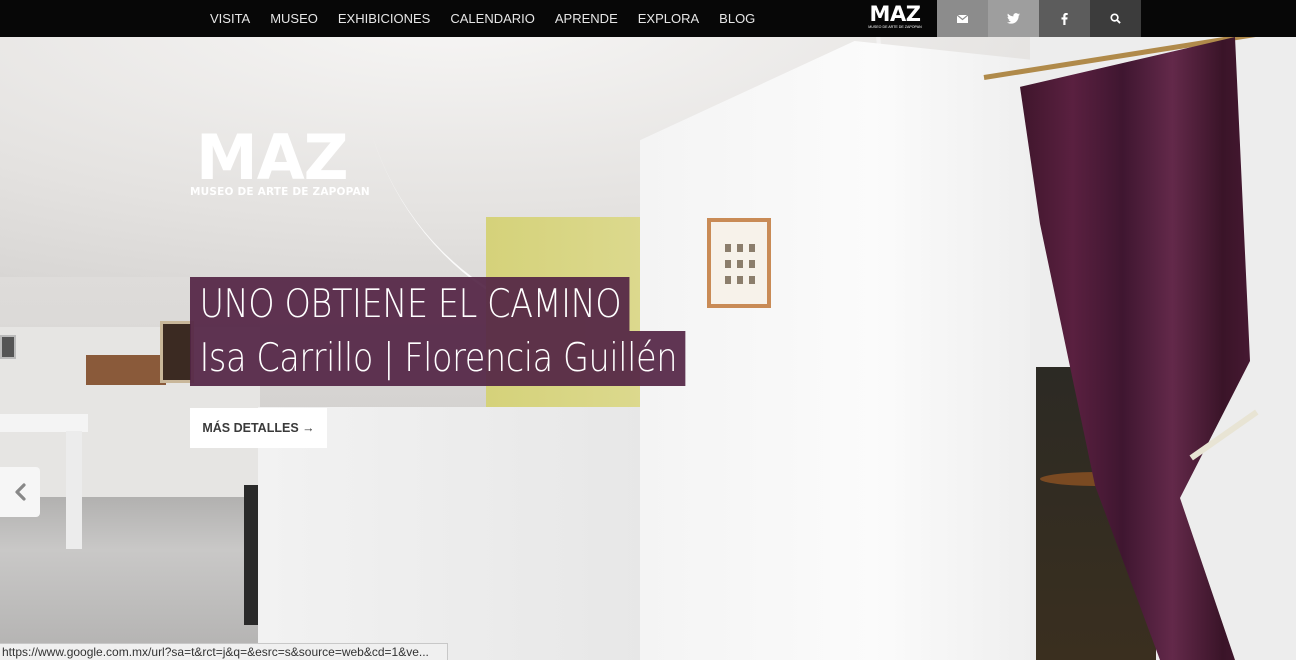 This screenshot has height=660, width=1296. I want to click on facebook-icon, so click(1064, 18).